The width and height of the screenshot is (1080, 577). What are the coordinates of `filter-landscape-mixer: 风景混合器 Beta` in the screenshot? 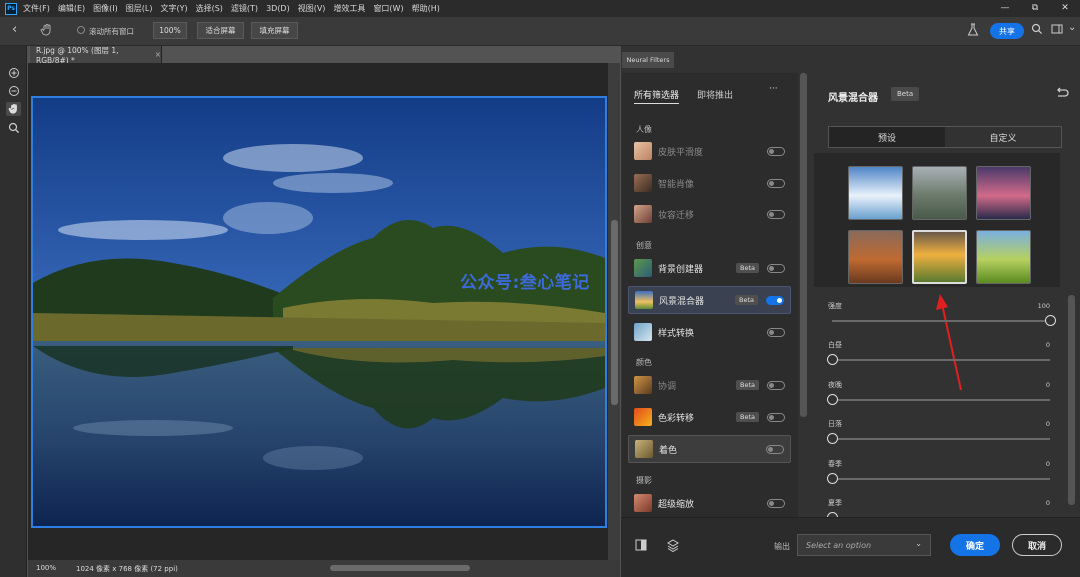 It's located at (709, 300).